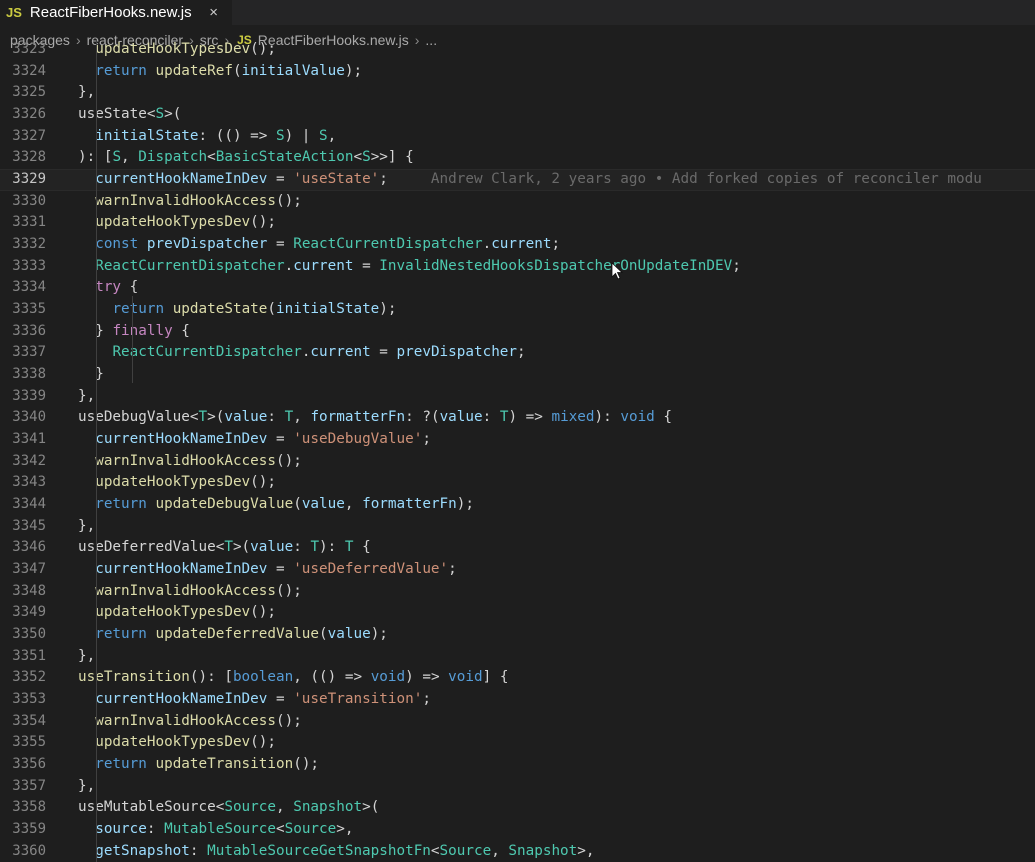 The height and width of the screenshot is (862, 1035). Describe the element at coordinates (29, 612) in the screenshot. I see `line-number: 3349` at that location.